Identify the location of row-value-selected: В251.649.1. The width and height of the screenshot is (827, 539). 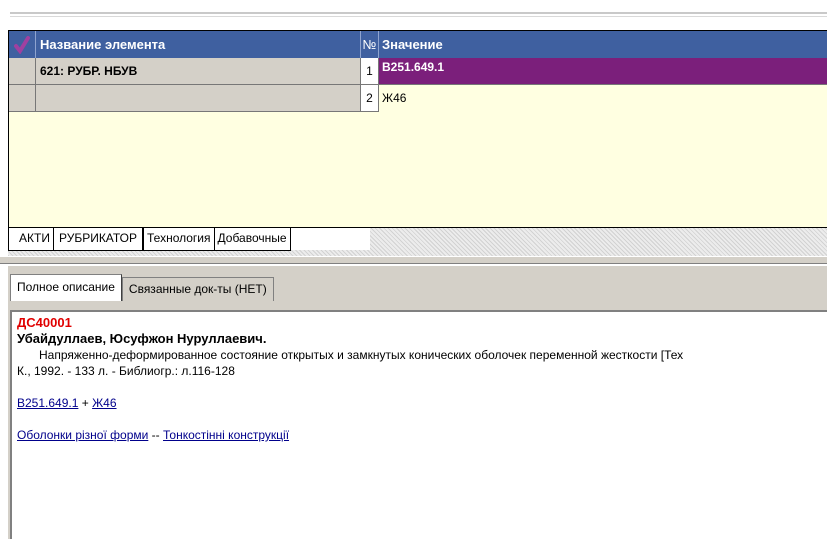
(603, 71).